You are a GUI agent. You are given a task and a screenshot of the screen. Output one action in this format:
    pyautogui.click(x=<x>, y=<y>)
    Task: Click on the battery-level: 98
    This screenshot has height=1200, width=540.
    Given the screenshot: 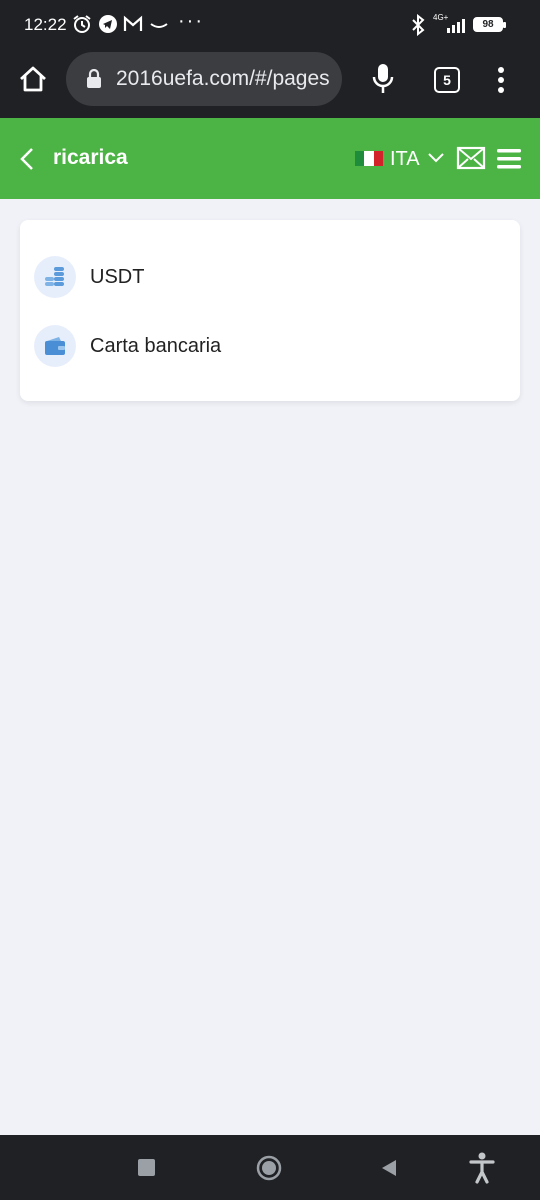 What is the action you would take?
    pyautogui.click(x=489, y=24)
    